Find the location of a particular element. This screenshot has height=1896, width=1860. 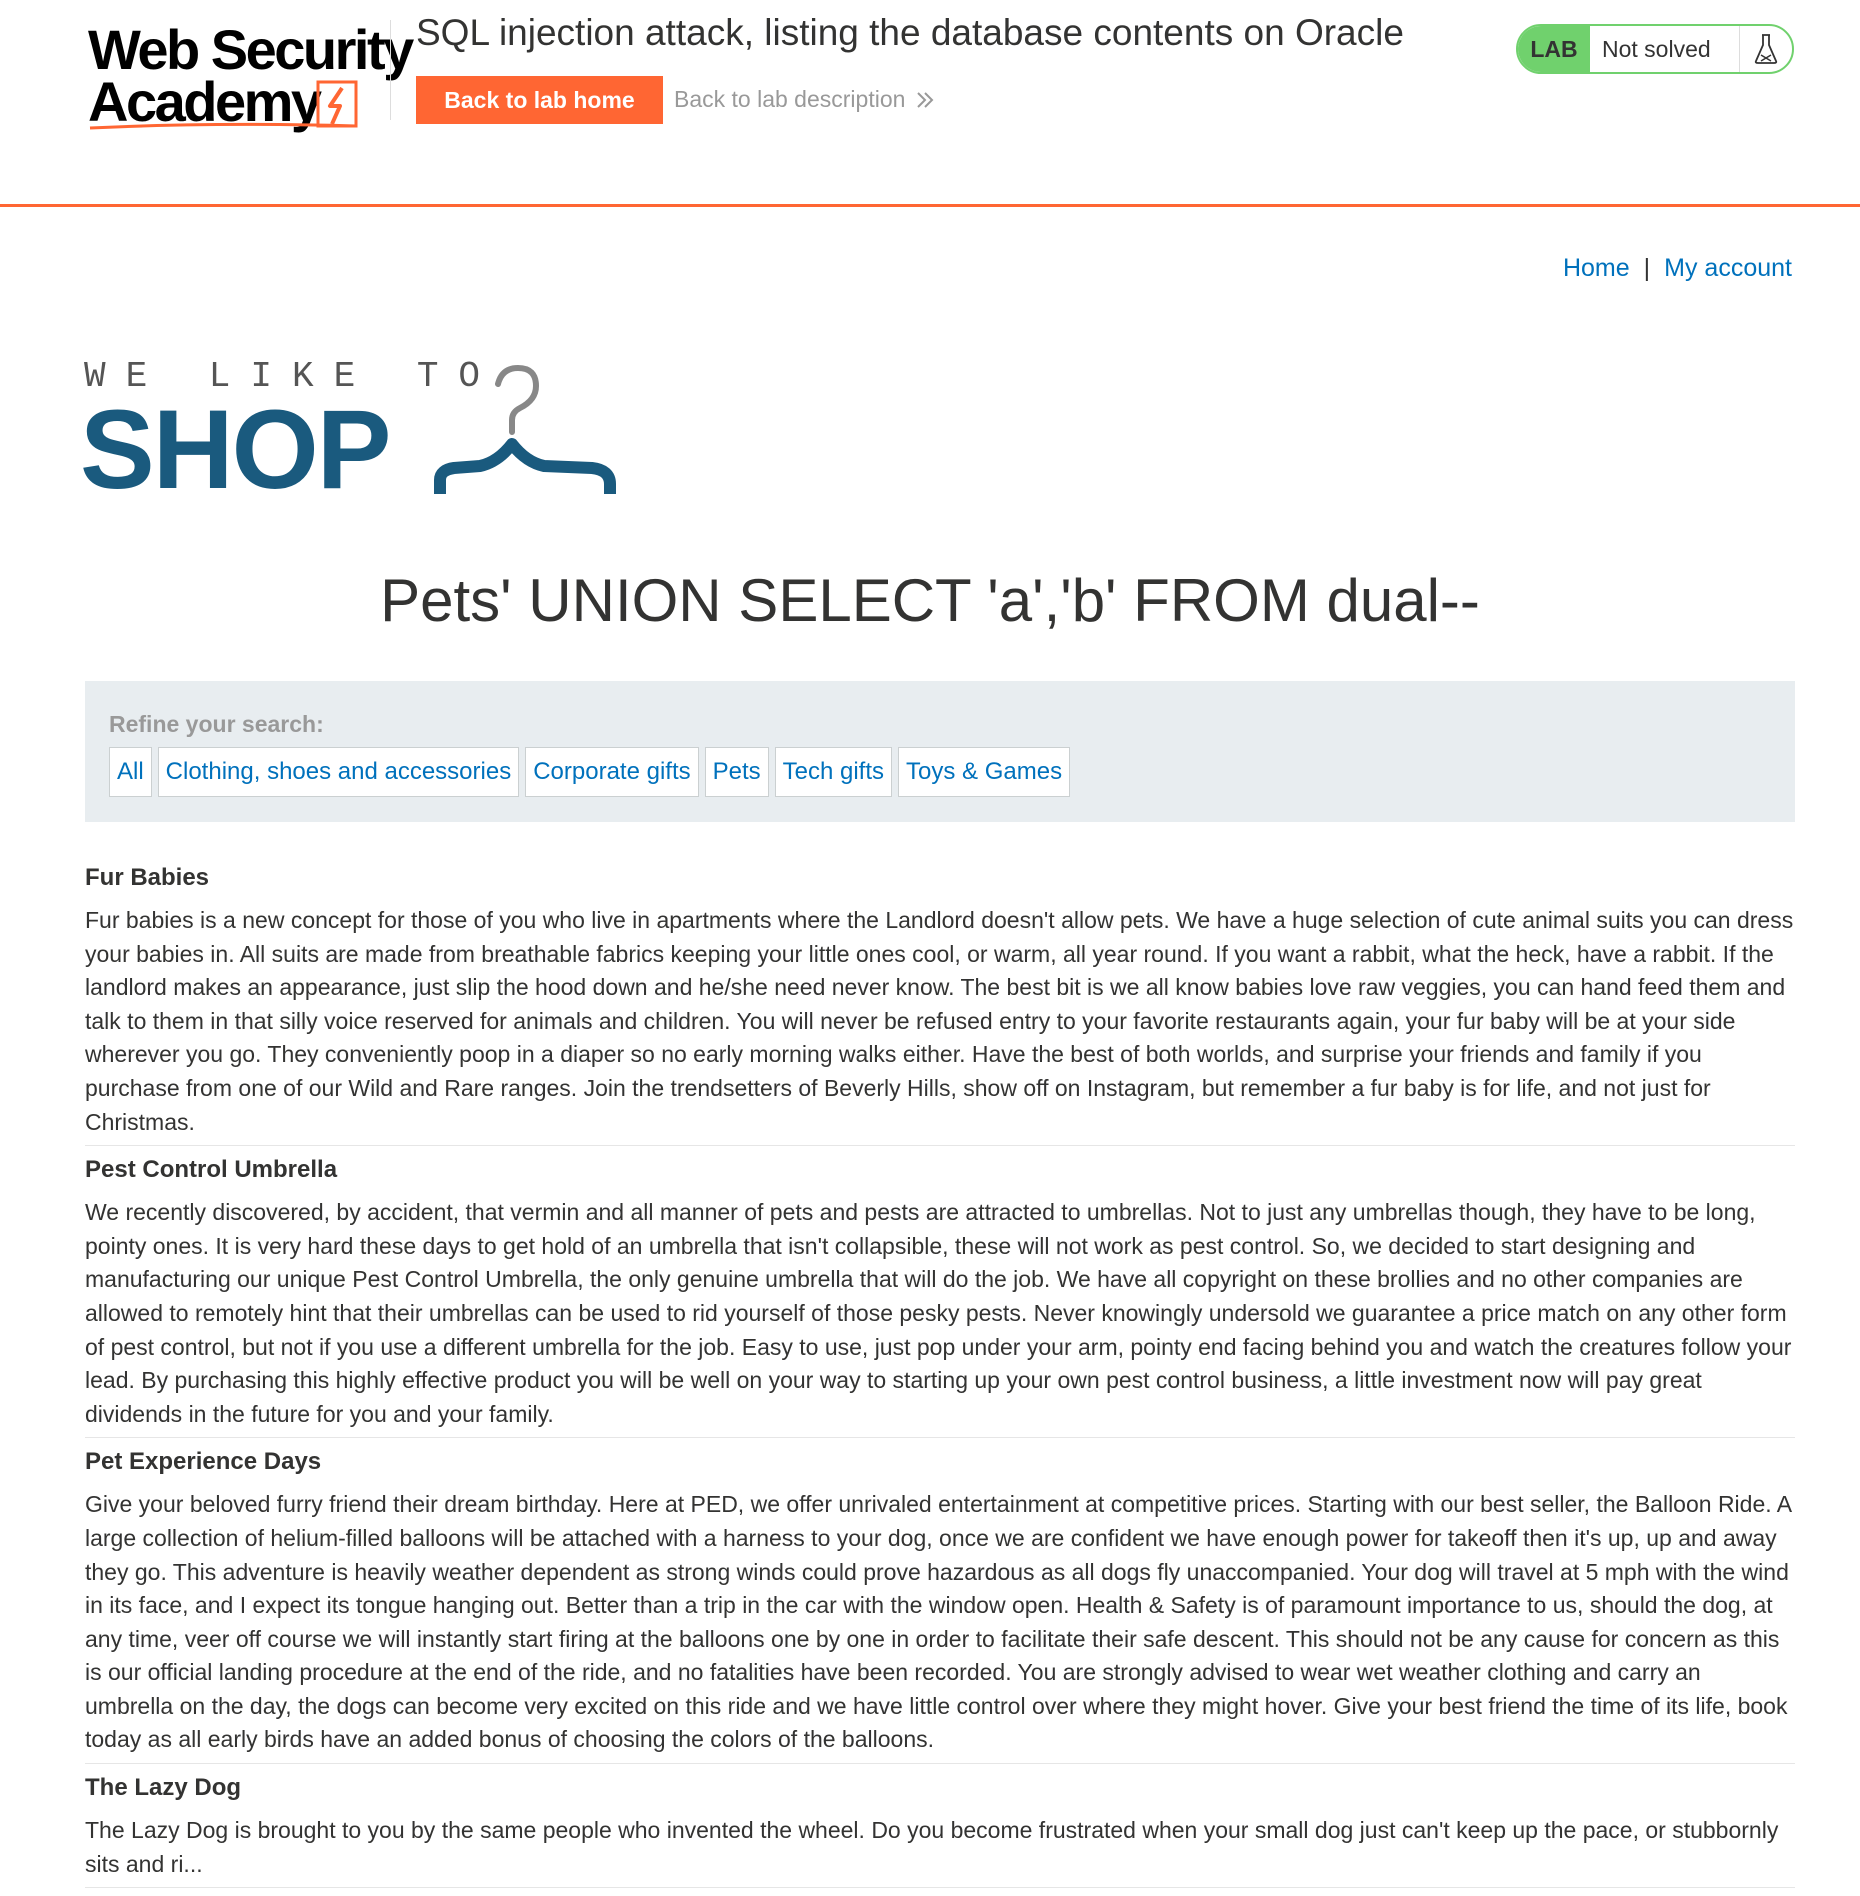

nav-my-account-link: My account is located at coordinates (1728, 268).